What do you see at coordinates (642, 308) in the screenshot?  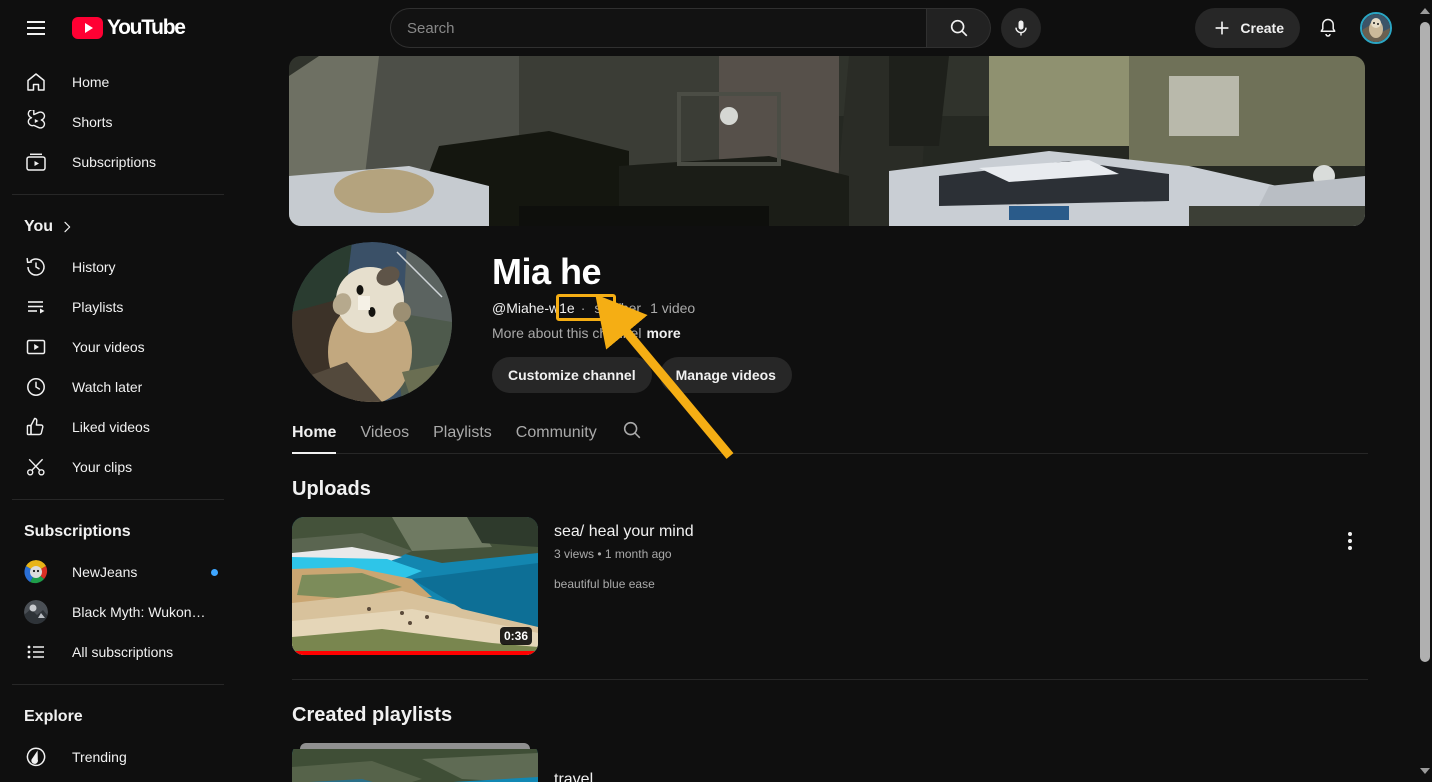 I see `channel-metadata: @Miahe-w1e · she/her 1 video` at bounding box center [642, 308].